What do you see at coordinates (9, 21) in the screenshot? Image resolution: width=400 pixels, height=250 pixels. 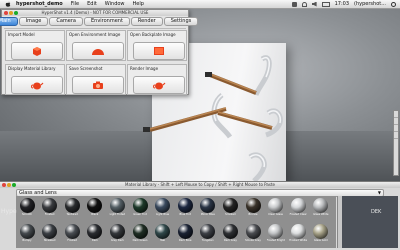 I see `tab-main: Main` at bounding box center [9, 21].